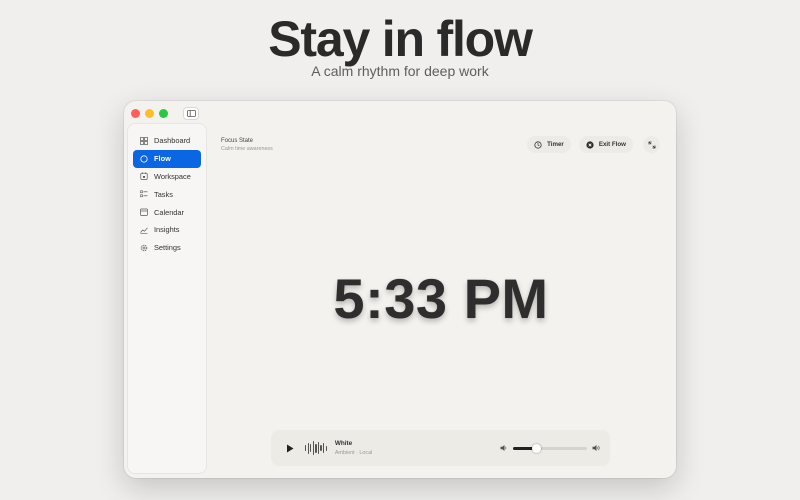 This screenshot has width=800, height=500. I want to click on sidebar-item-label: Calendar, so click(169, 212).